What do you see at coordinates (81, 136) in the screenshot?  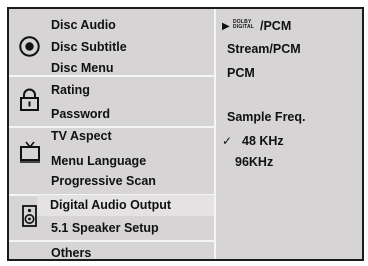 I see `menu-item-tv-aspect: TV Aspect` at bounding box center [81, 136].